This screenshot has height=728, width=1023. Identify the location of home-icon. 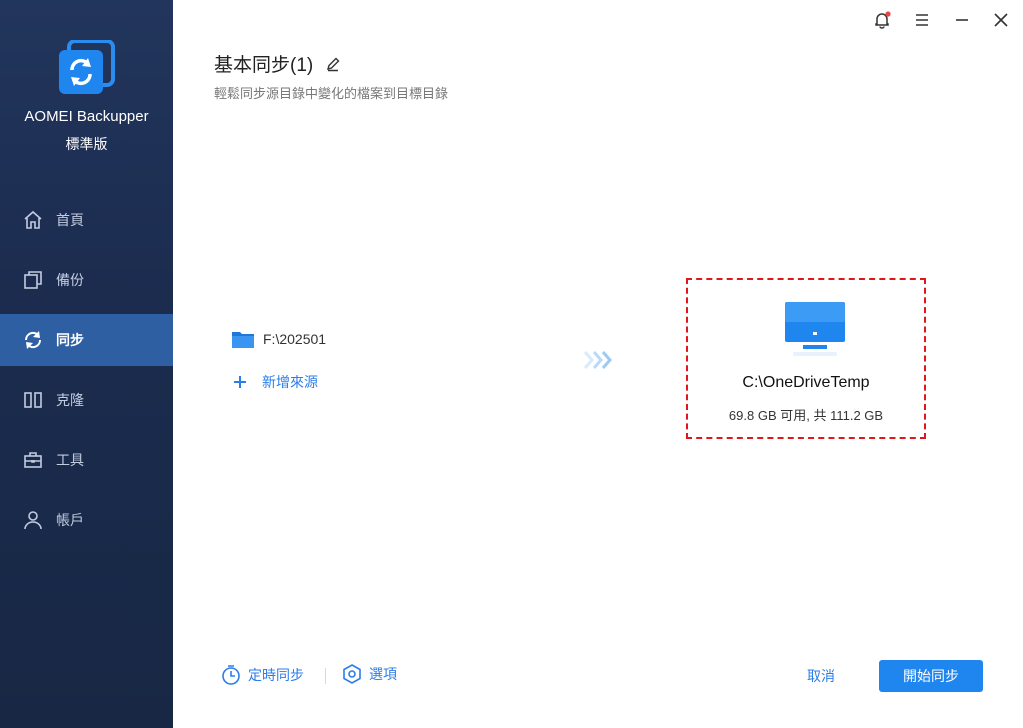
(33, 220).